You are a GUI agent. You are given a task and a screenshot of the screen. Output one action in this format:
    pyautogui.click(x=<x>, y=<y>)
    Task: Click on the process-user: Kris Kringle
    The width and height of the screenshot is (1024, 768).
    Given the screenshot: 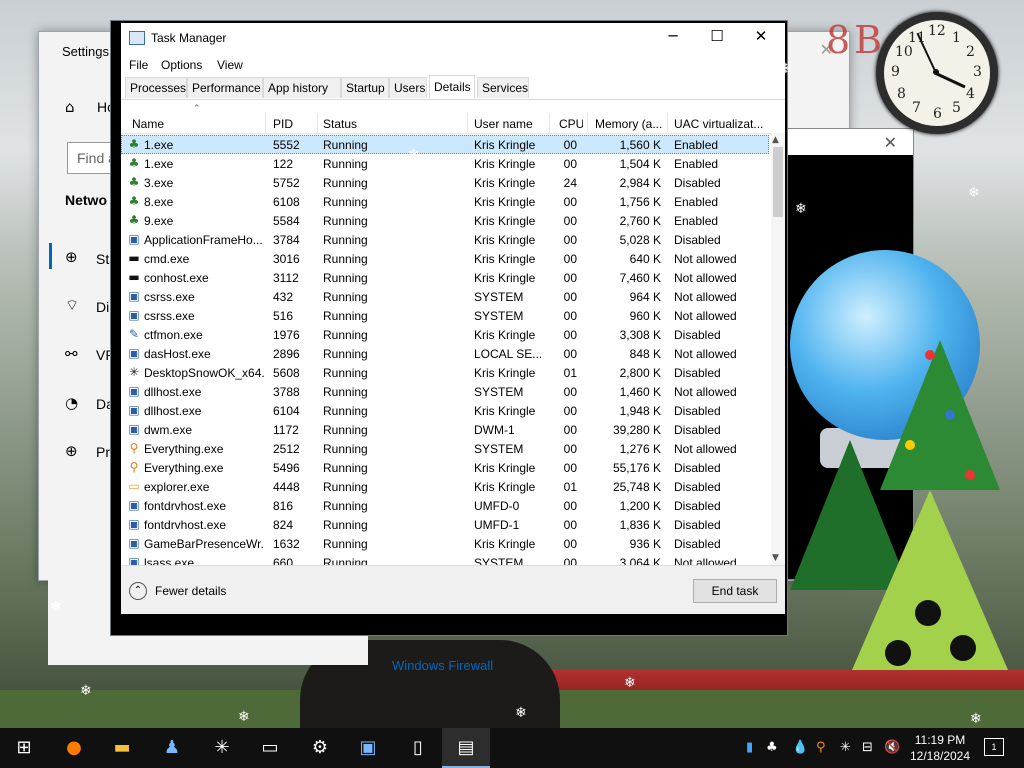 What is the action you would take?
    pyautogui.click(x=505, y=259)
    